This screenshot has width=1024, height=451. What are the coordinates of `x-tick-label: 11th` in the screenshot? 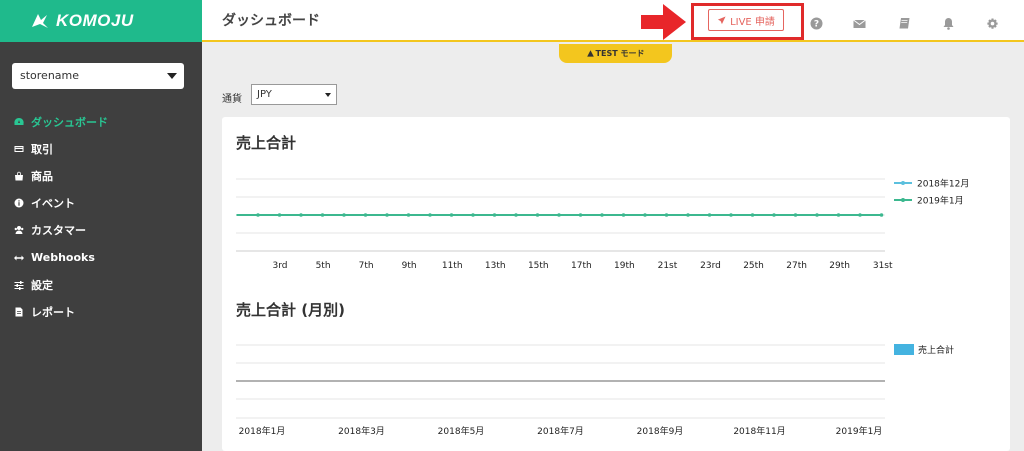 It's located at (452, 266).